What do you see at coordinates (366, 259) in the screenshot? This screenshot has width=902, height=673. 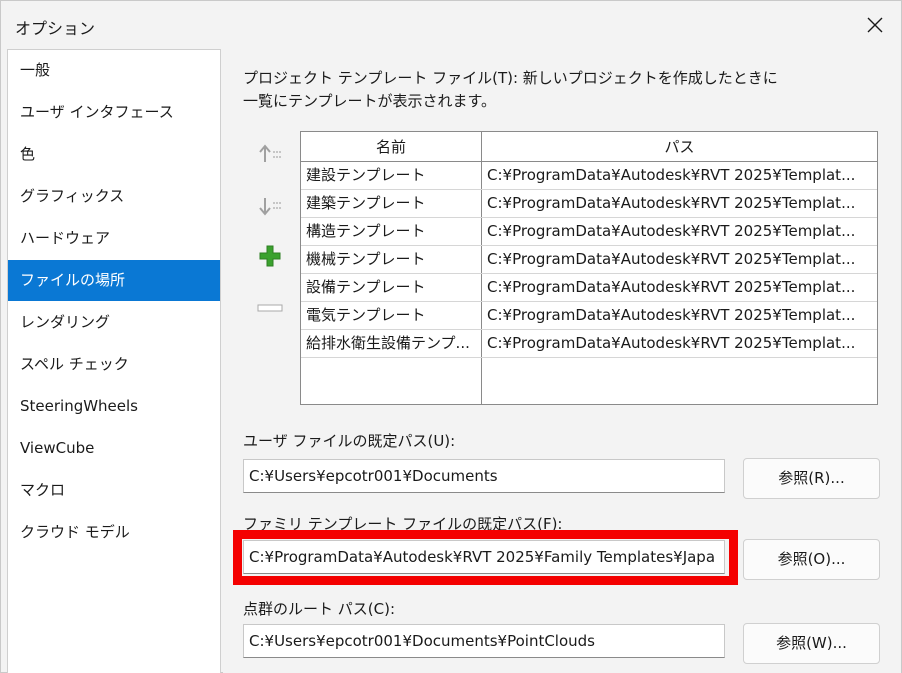 I see `template-name-cell: 機械テンプレート` at bounding box center [366, 259].